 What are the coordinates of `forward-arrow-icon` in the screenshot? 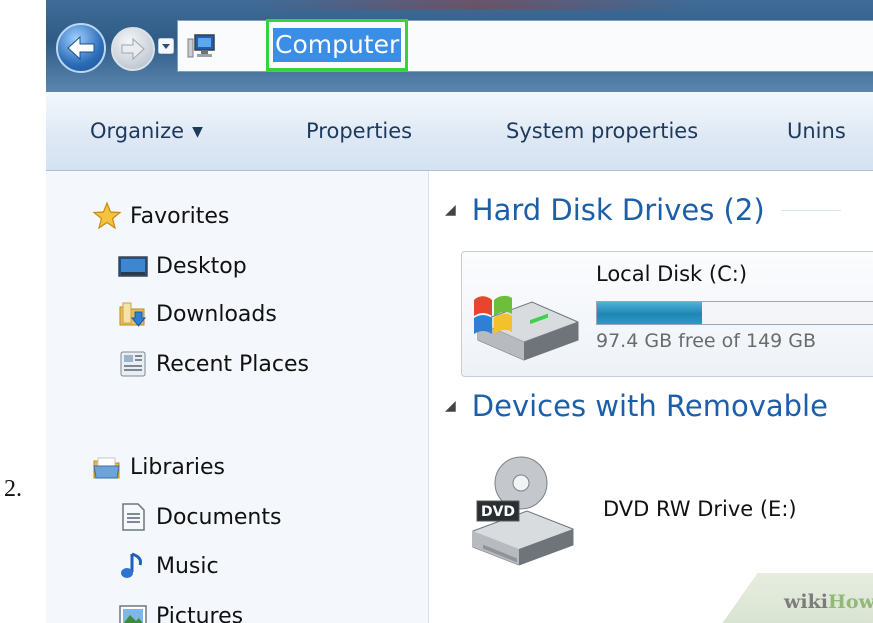 It's located at (133, 49).